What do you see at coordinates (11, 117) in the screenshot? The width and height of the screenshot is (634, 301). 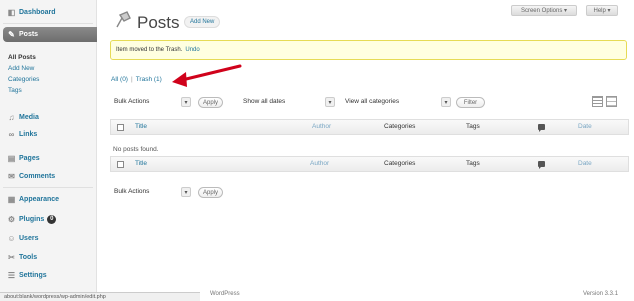 I see `media-icon: ♫` at bounding box center [11, 117].